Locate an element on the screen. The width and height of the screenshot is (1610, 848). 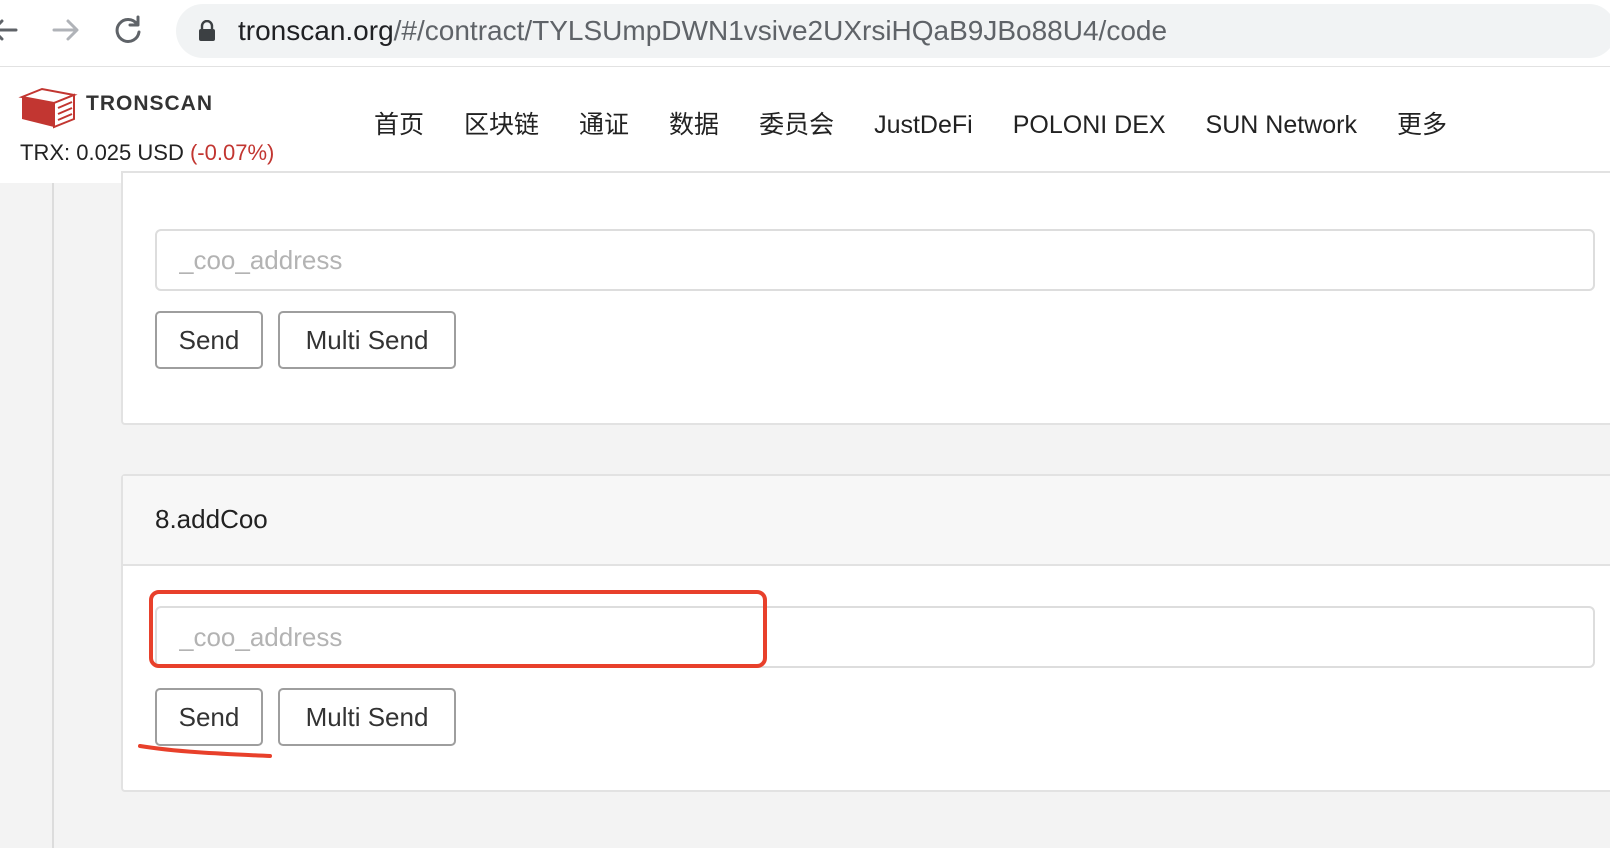
annotation-highlight-box is located at coordinates (458, 629).